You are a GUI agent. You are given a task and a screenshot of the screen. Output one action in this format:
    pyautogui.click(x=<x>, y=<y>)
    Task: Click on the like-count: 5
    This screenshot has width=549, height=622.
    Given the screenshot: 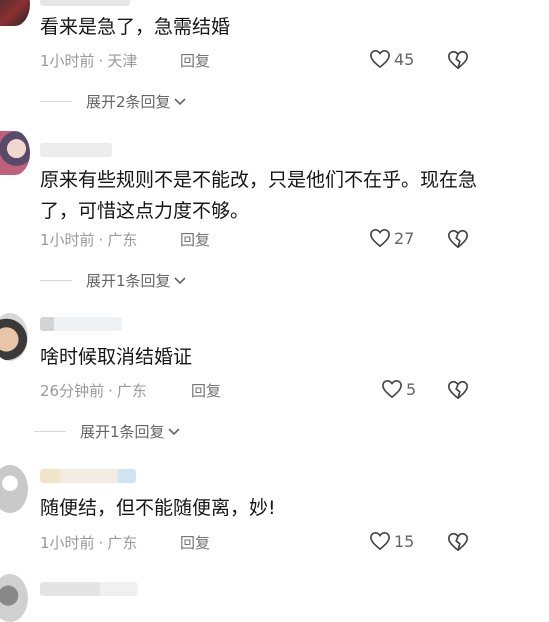 What is the action you would take?
    pyautogui.click(x=411, y=389)
    